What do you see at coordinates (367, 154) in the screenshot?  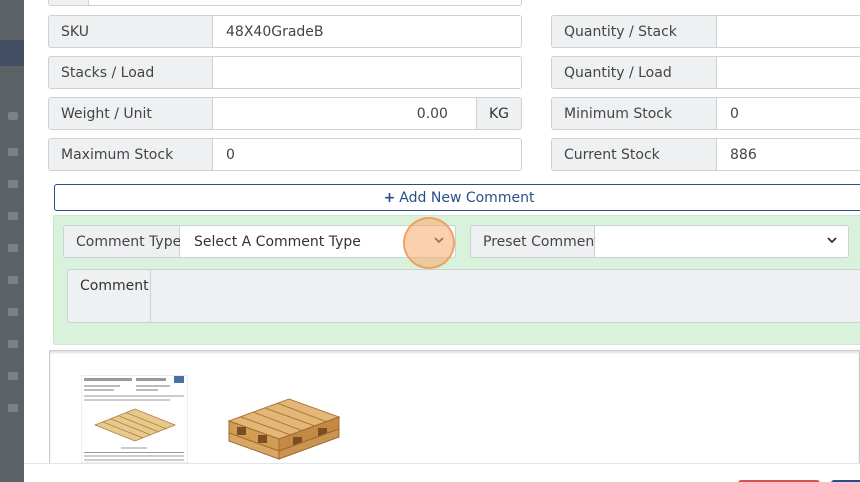 I see `maximum-stock-input: 0` at bounding box center [367, 154].